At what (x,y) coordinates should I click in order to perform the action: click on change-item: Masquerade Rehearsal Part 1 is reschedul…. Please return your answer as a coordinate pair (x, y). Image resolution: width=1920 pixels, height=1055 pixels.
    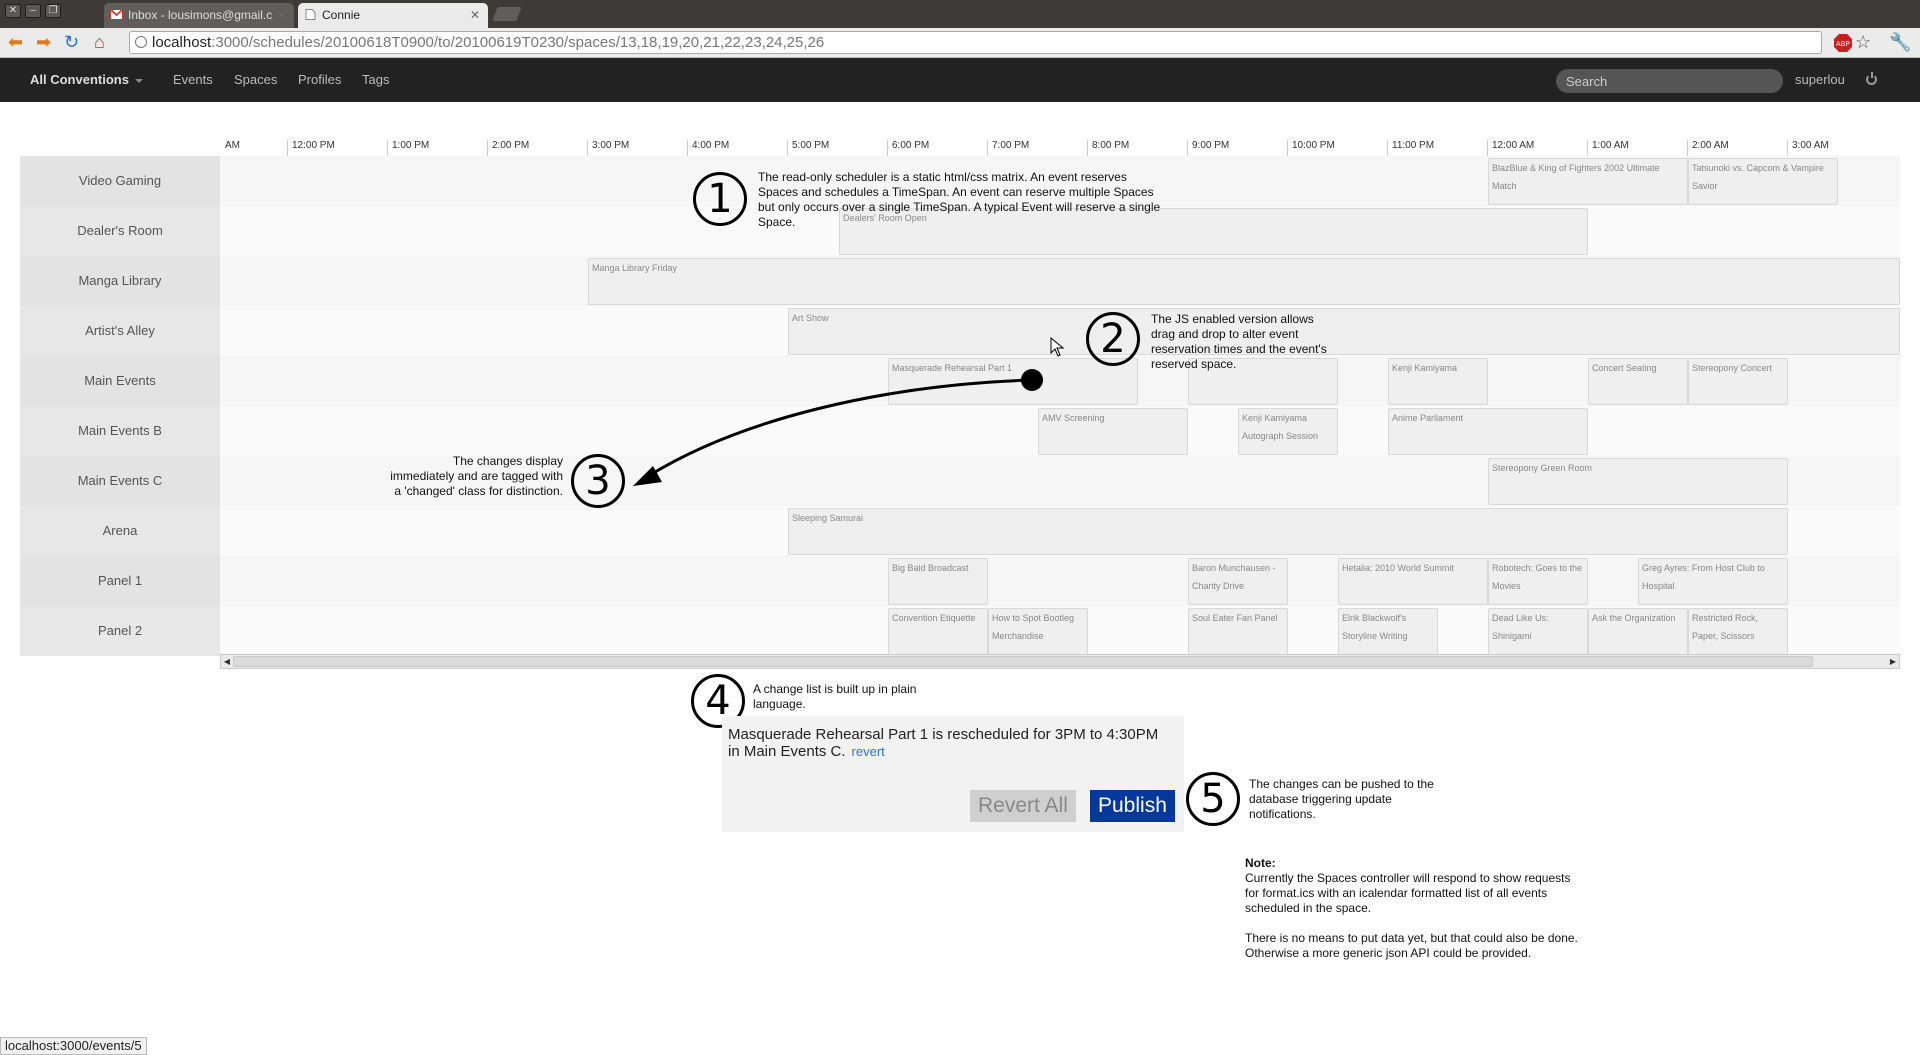
    Looking at the image, I should click on (948, 743).